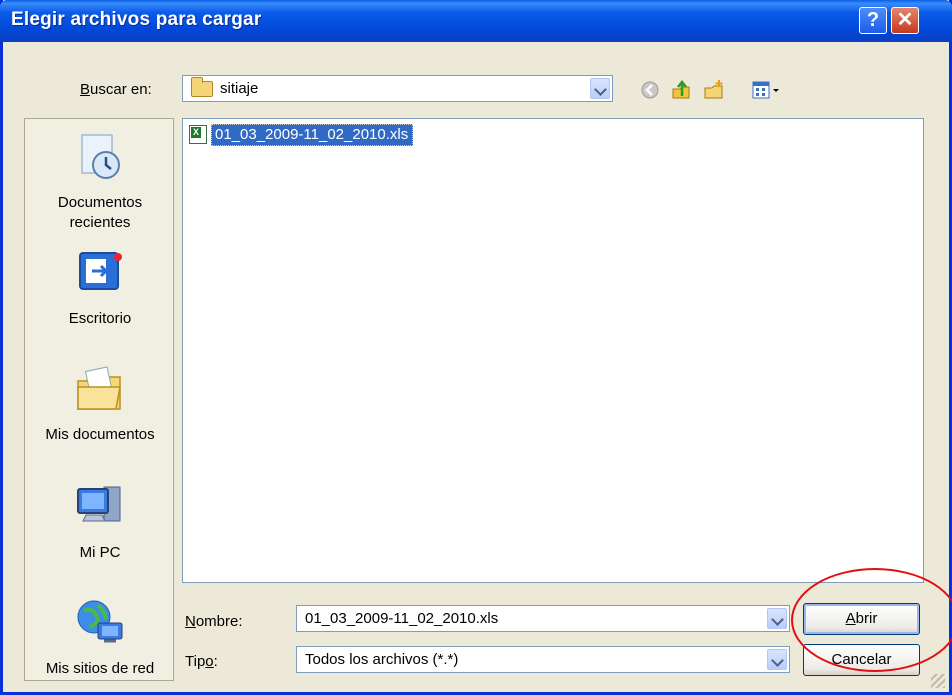 This screenshot has height=695, width=952. Describe the element at coordinates (100, 271) in the screenshot. I see `desktop-icon` at that location.